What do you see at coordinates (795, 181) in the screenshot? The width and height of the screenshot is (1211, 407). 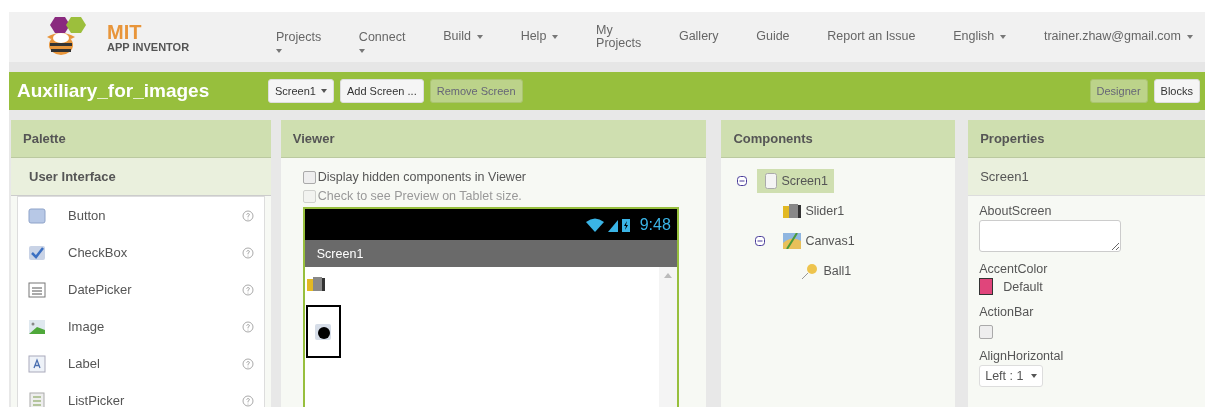 I see `tree-item: Screen1` at bounding box center [795, 181].